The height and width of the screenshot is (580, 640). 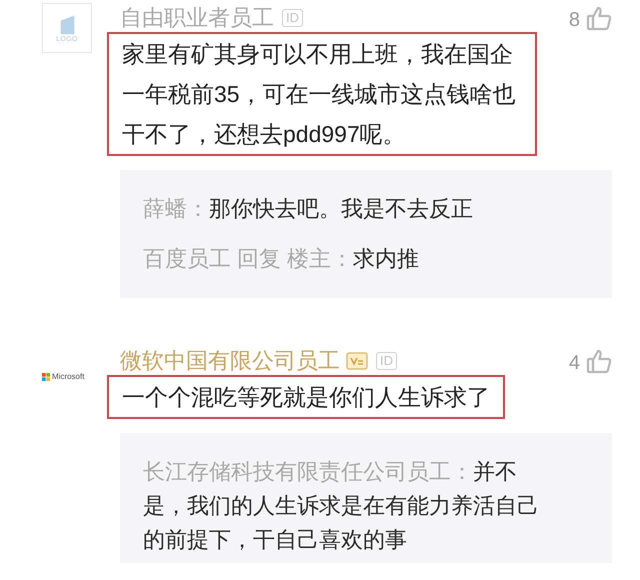 What do you see at coordinates (281, 259) in the screenshot?
I see `reply: 百度员工 回复 楼主：求内推` at bounding box center [281, 259].